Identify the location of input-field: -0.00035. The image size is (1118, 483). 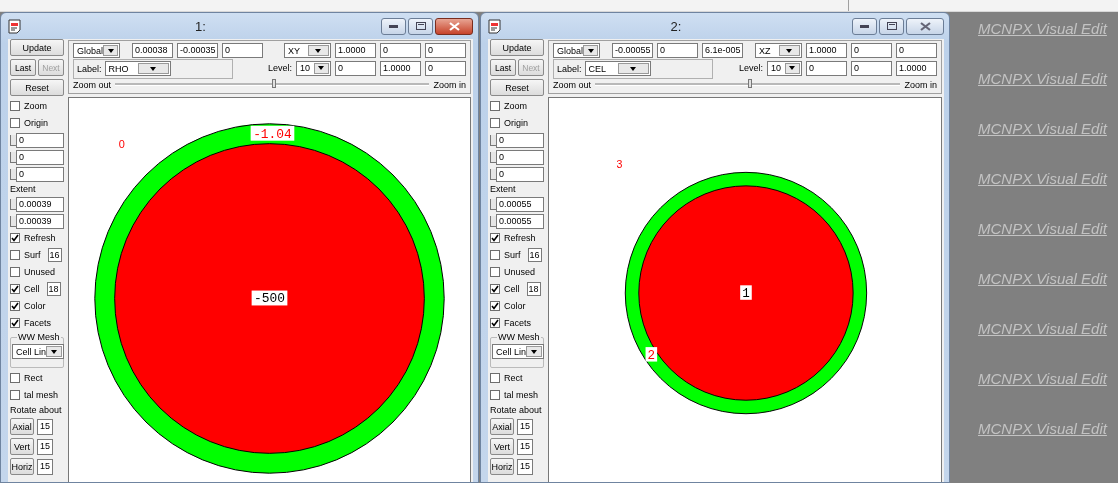
(197, 51).